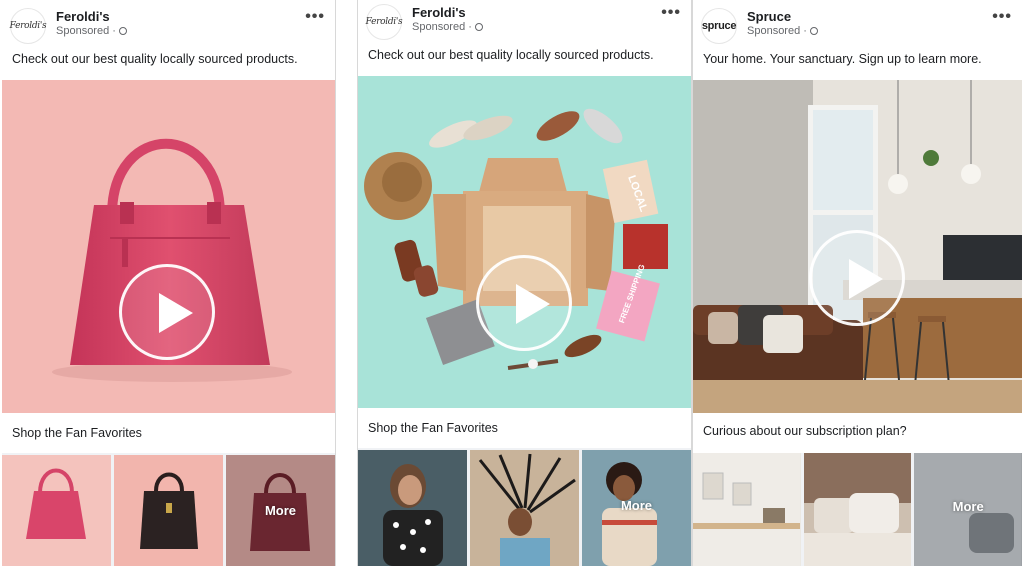 The image size is (1024, 570). I want to click on black-bag-thumb, so click(169, 510).